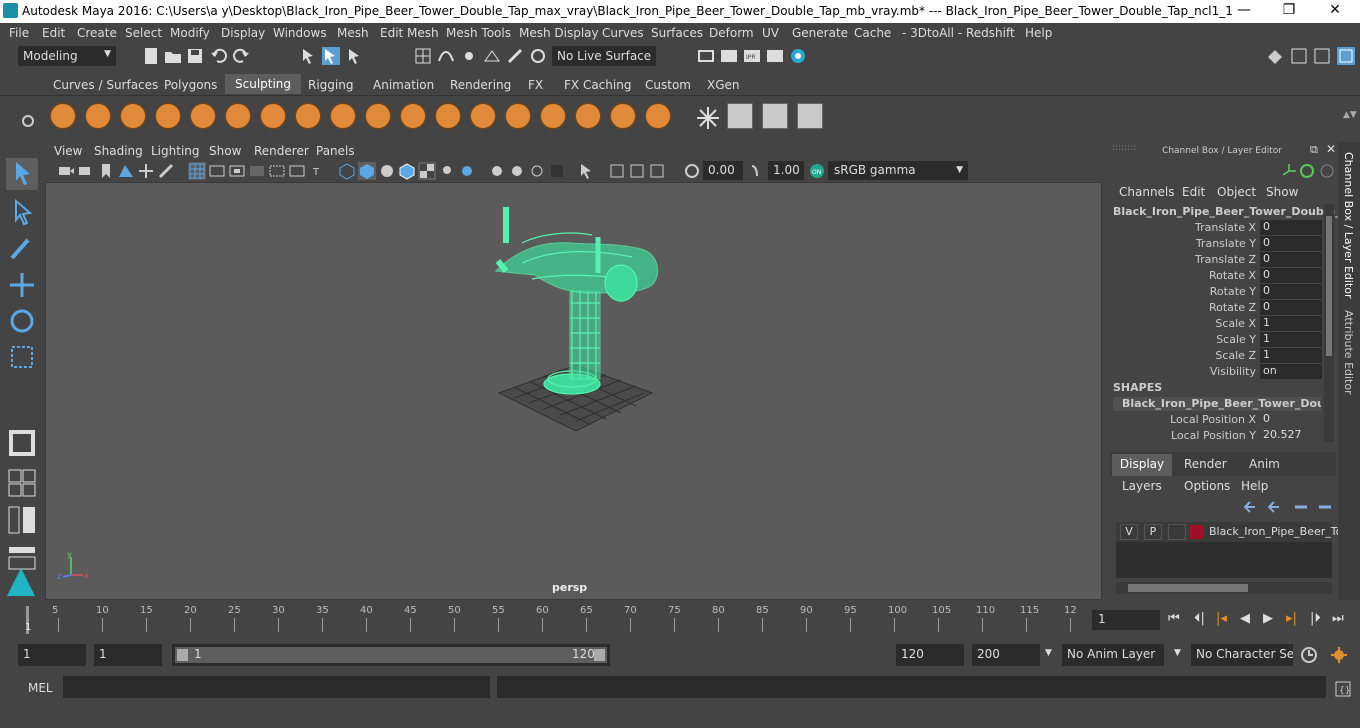 The image size is (1360, 728). Describe the element at coordinates (786, 170) in the screenshot. I see `gamma-field: 1.00` at that location.